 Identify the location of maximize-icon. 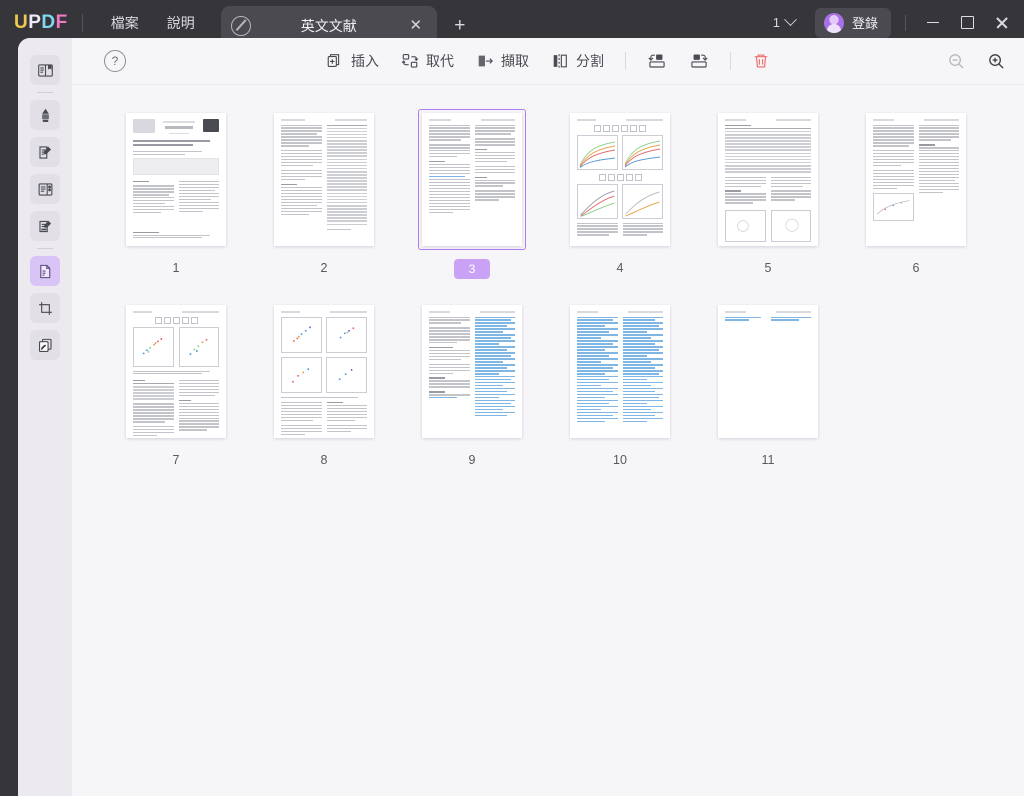
(967, 22).